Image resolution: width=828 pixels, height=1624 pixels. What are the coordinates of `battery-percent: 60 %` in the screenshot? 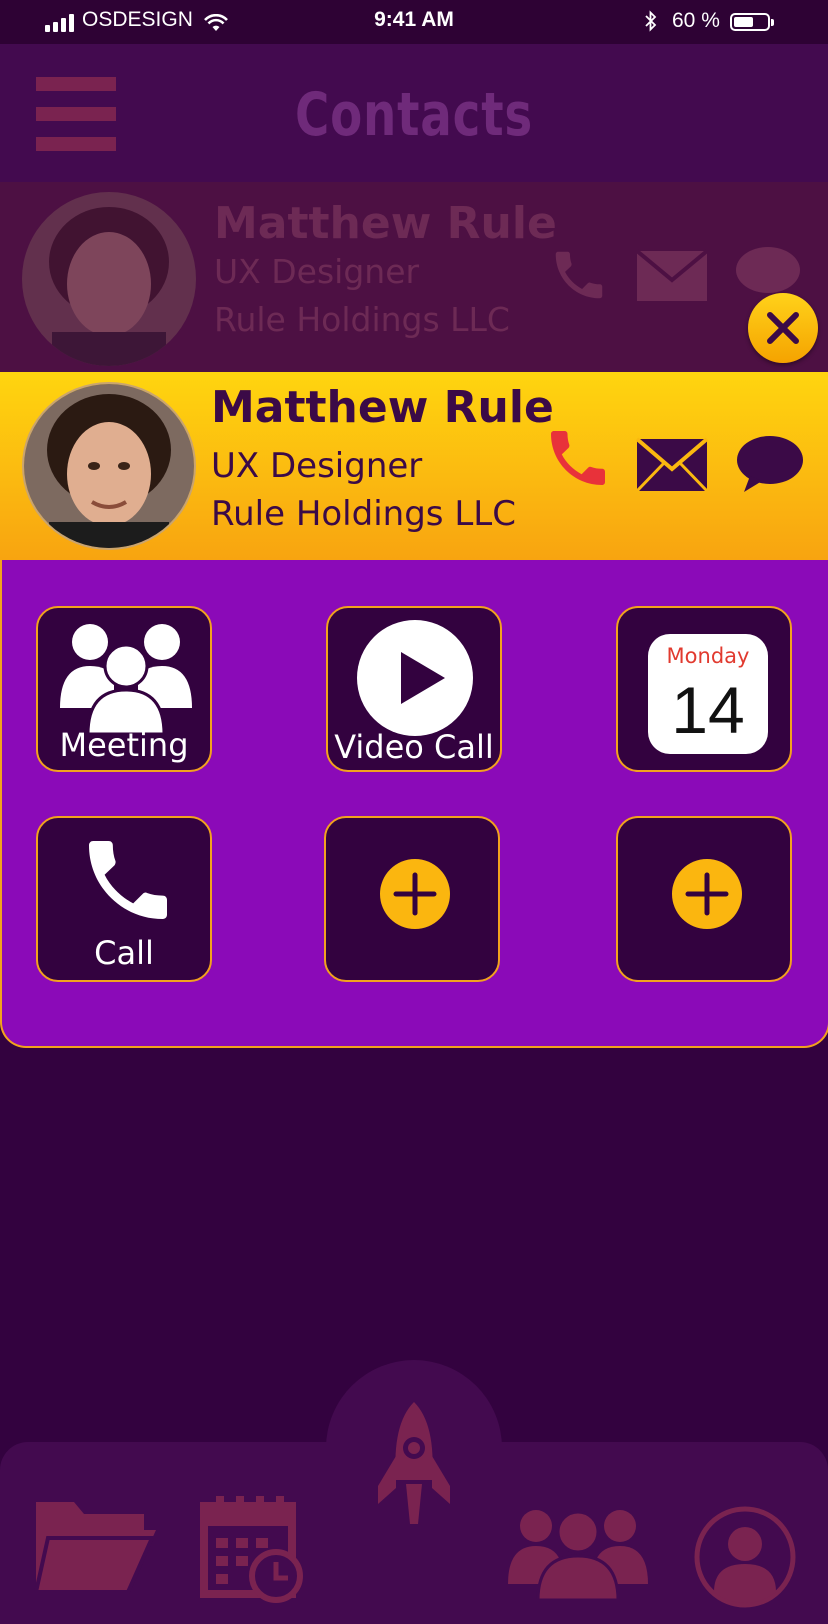 It's located at (696, 20).